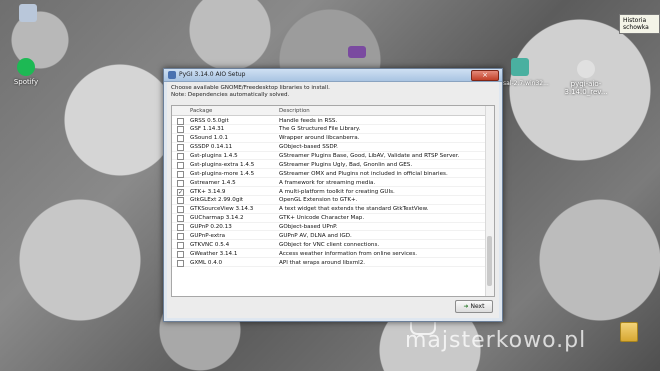  Describe the element at coordinates (294, 111) in the screenshot. I see `column-header-description: Description` at that location.